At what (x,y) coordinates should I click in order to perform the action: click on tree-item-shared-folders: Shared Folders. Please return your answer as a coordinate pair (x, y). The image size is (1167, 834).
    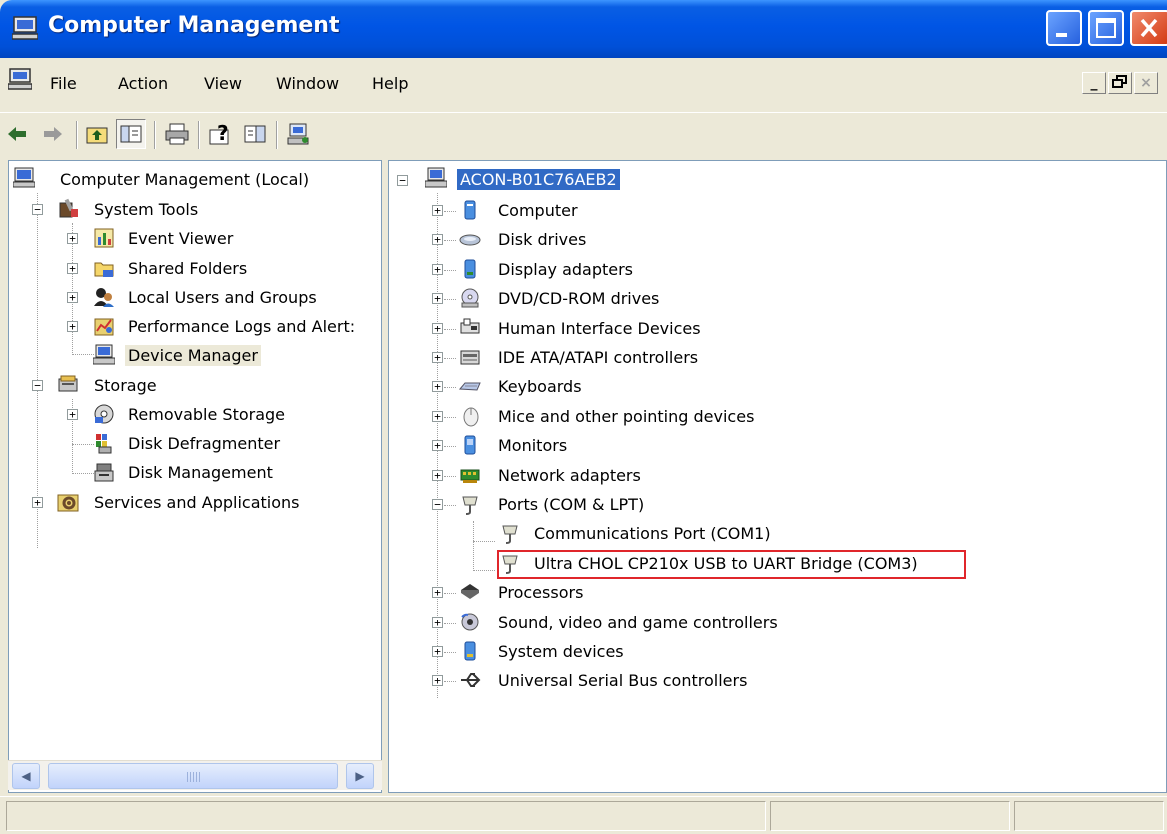
    Looking at the image, I should click on (187, 268).